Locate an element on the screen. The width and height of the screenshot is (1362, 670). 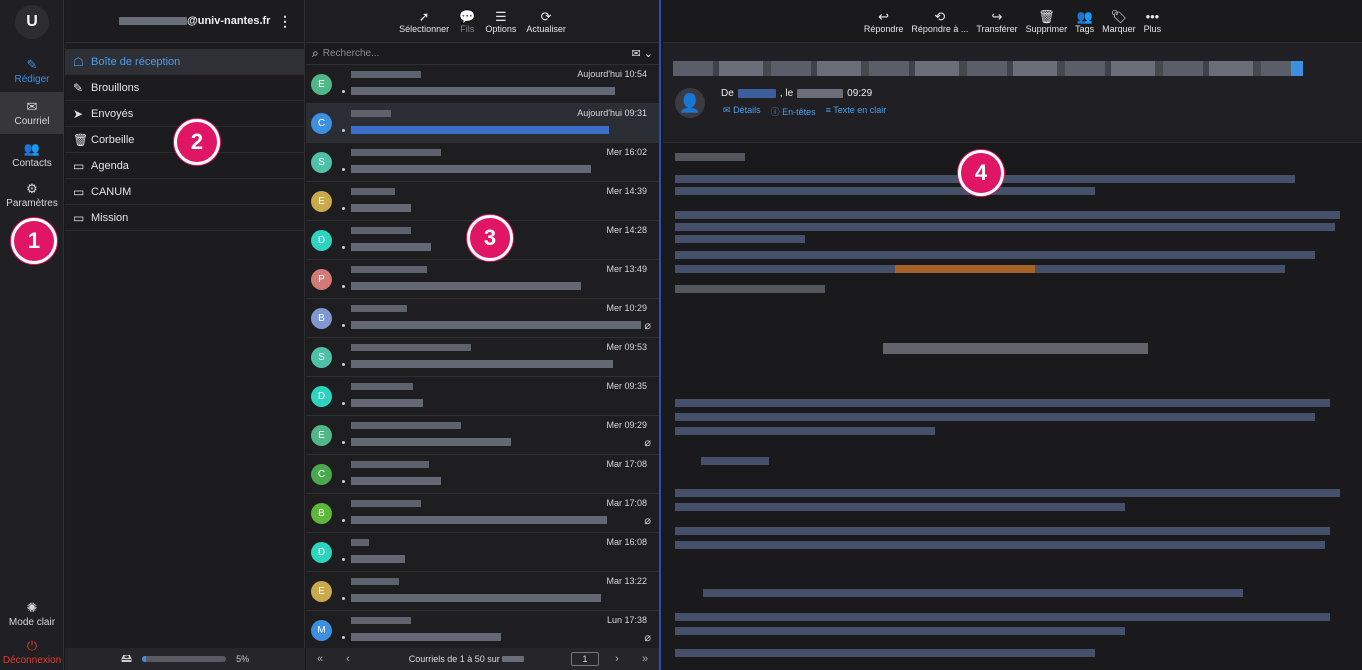
folder-inbox: ☖ Boîte de réception is located at coordinates (184, 62).